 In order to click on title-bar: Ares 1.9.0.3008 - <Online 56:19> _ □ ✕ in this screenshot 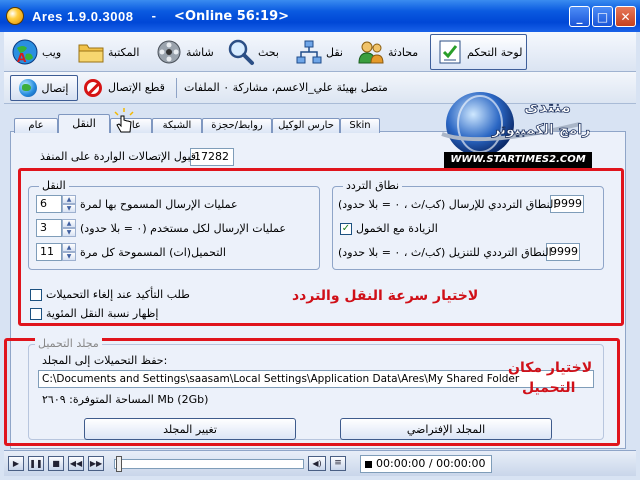, I will do `click(320, 16)`.